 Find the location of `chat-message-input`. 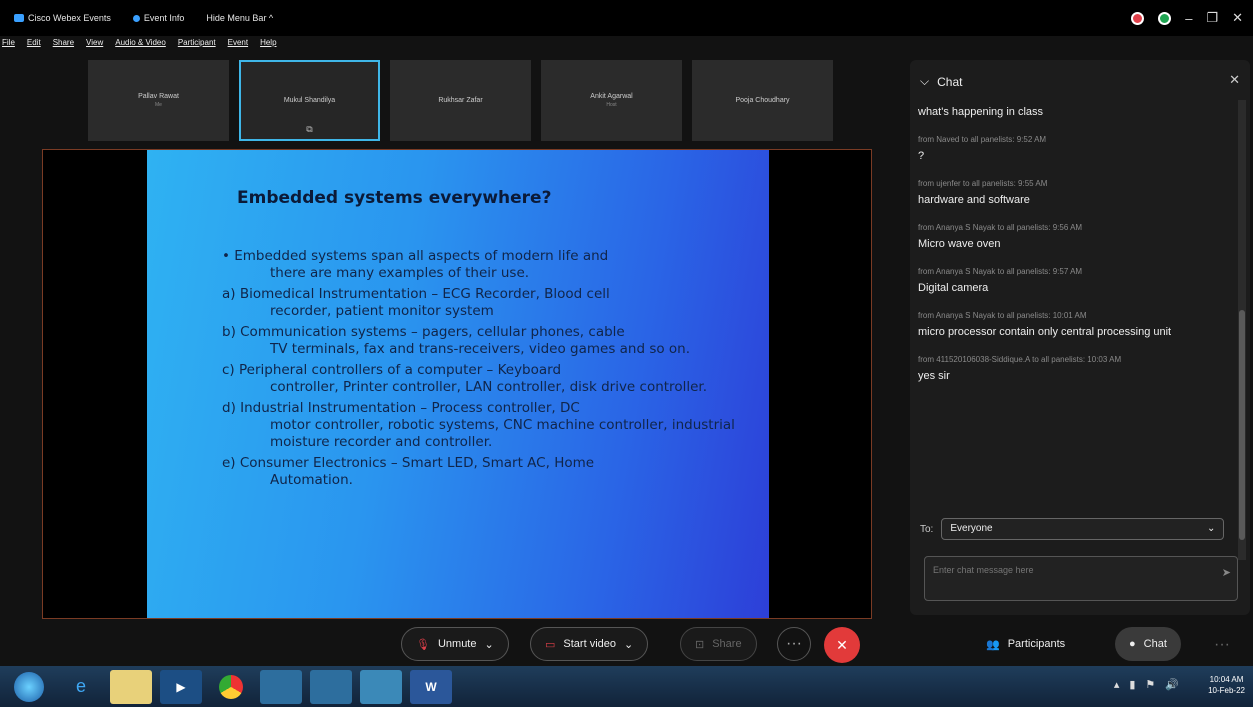

chat-message-input is located at coordinates (1065, 570).